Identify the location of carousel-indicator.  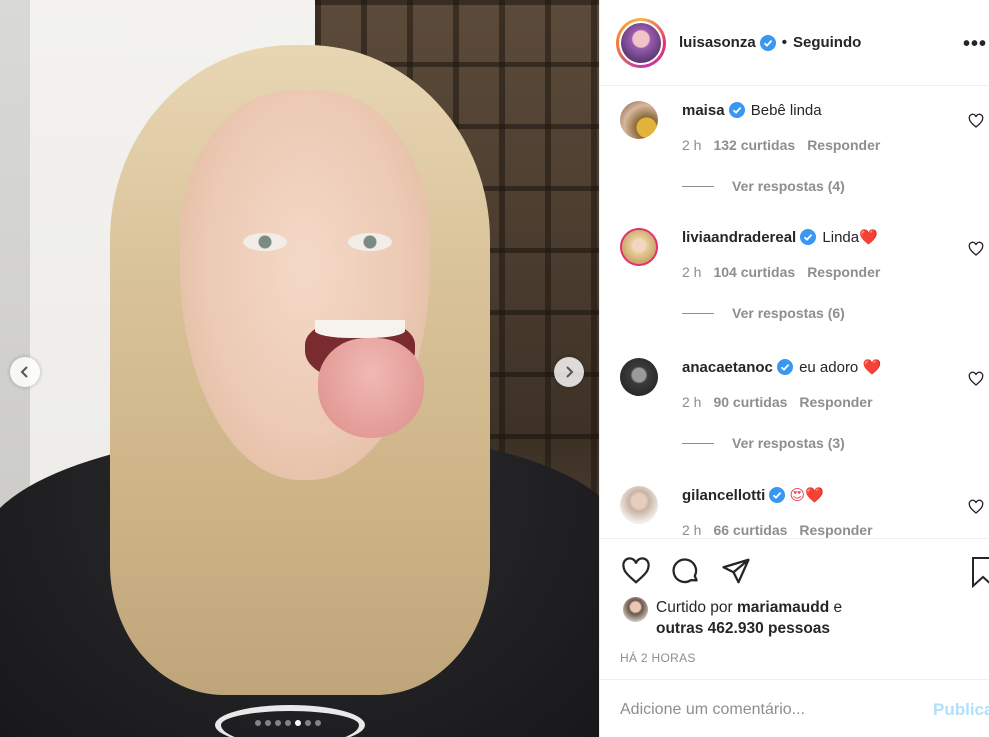
(288, 723).